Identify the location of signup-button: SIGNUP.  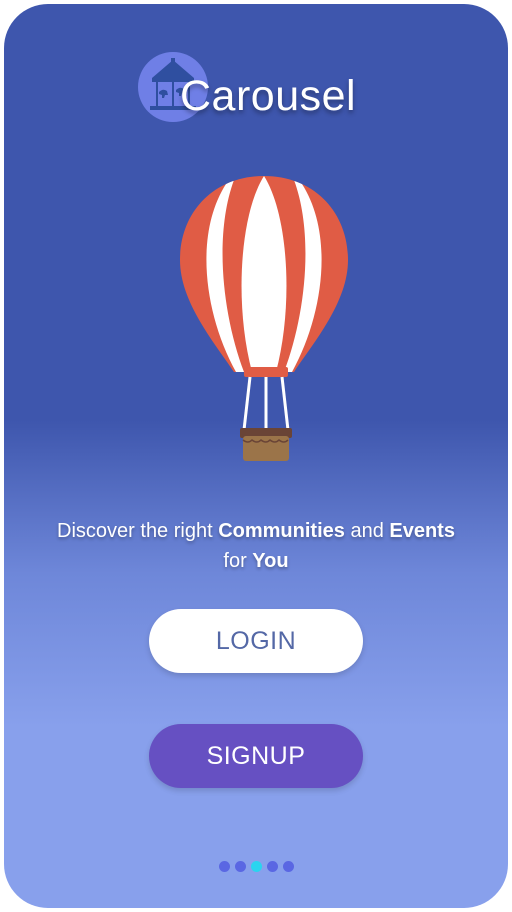
(256, 756).